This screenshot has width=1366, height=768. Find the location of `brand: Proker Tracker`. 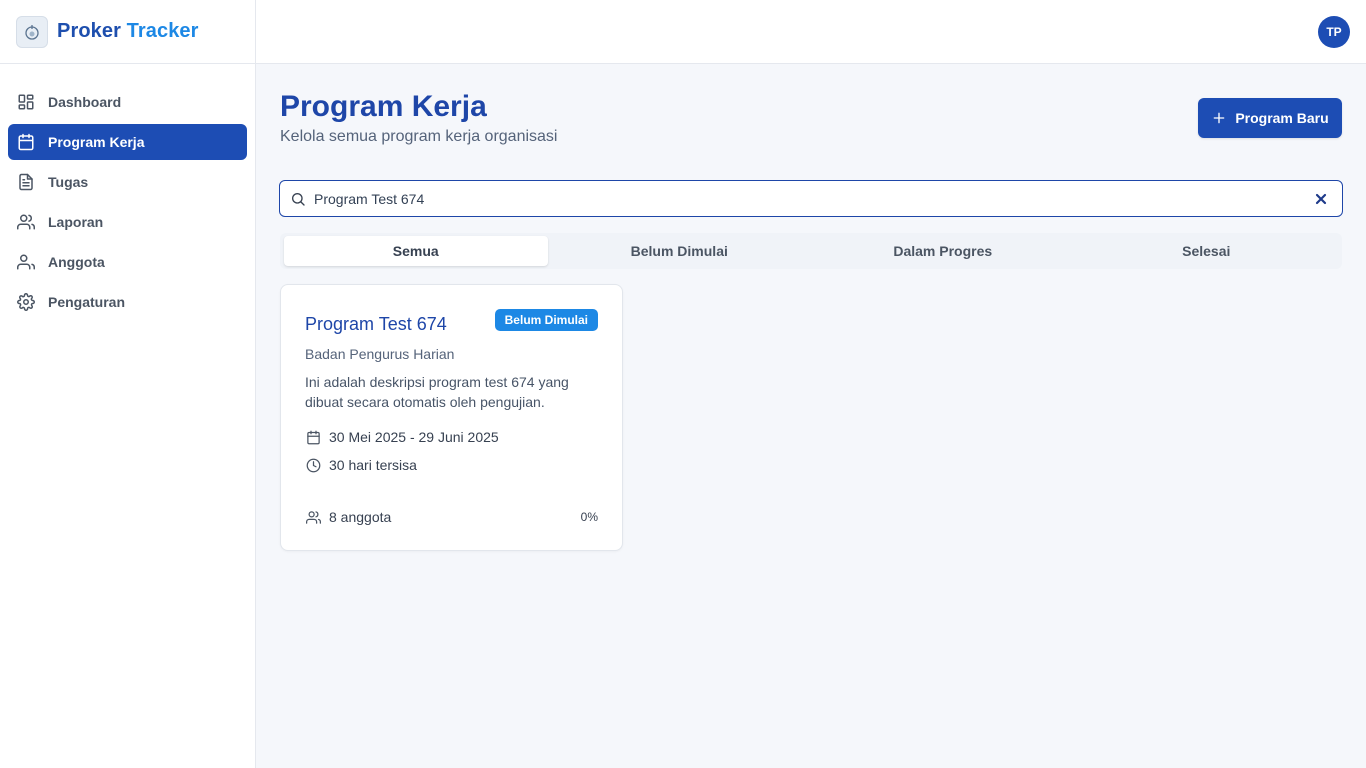

brand: Proker Tracker is located at coordinates (127, 32).